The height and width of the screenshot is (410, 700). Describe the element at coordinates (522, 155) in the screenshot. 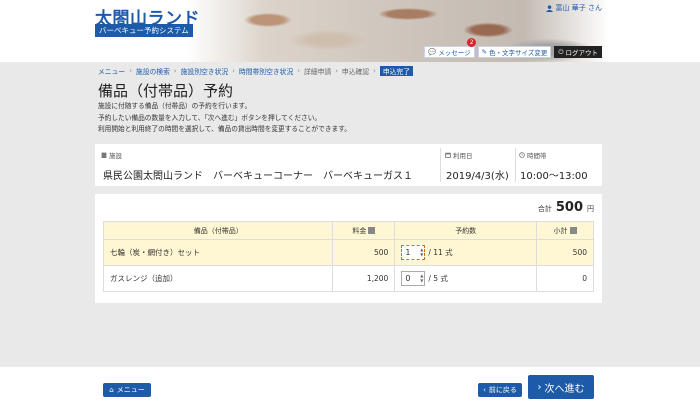

I see `clock-icon` at that location.